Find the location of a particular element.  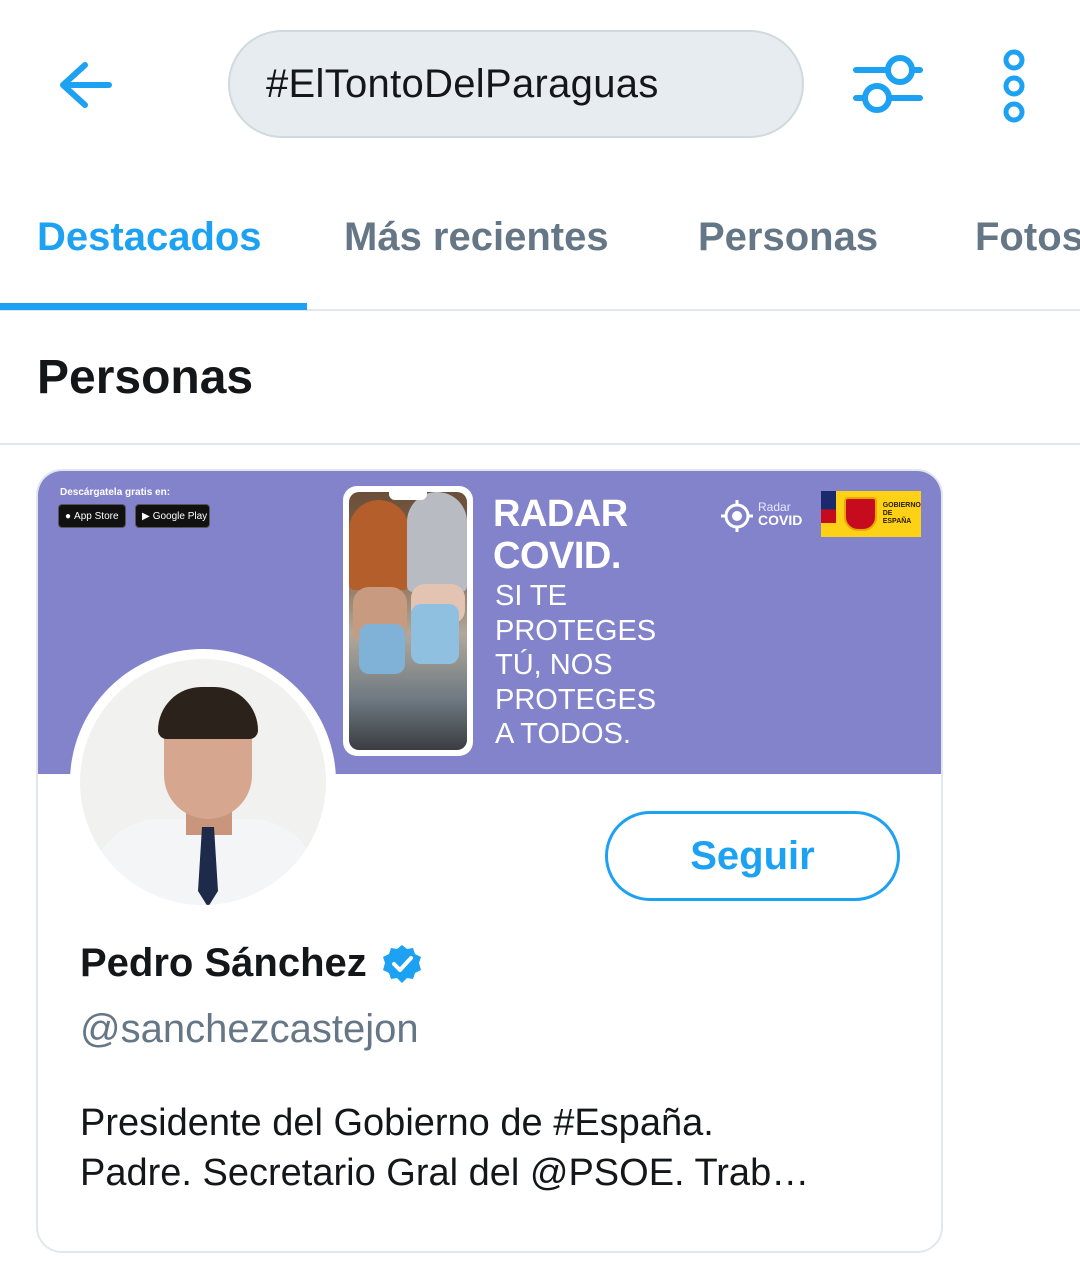

coat-of-arms-icon is located at coordinates (860, 514).